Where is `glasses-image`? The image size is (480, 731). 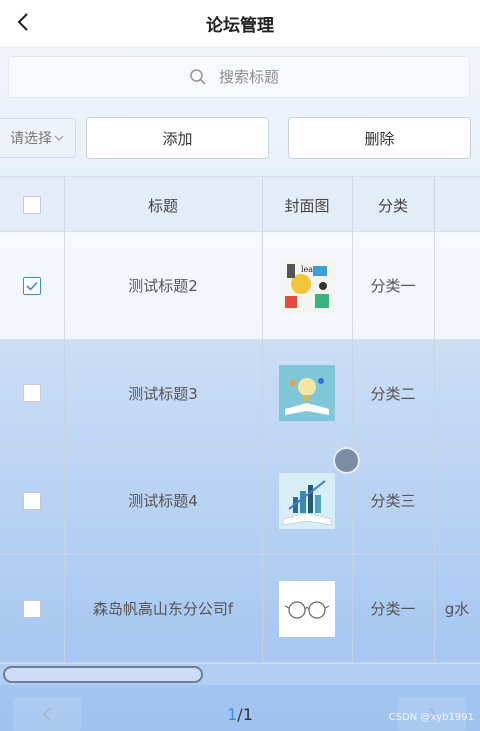
glasses-image is located at coordinates (307, 608).